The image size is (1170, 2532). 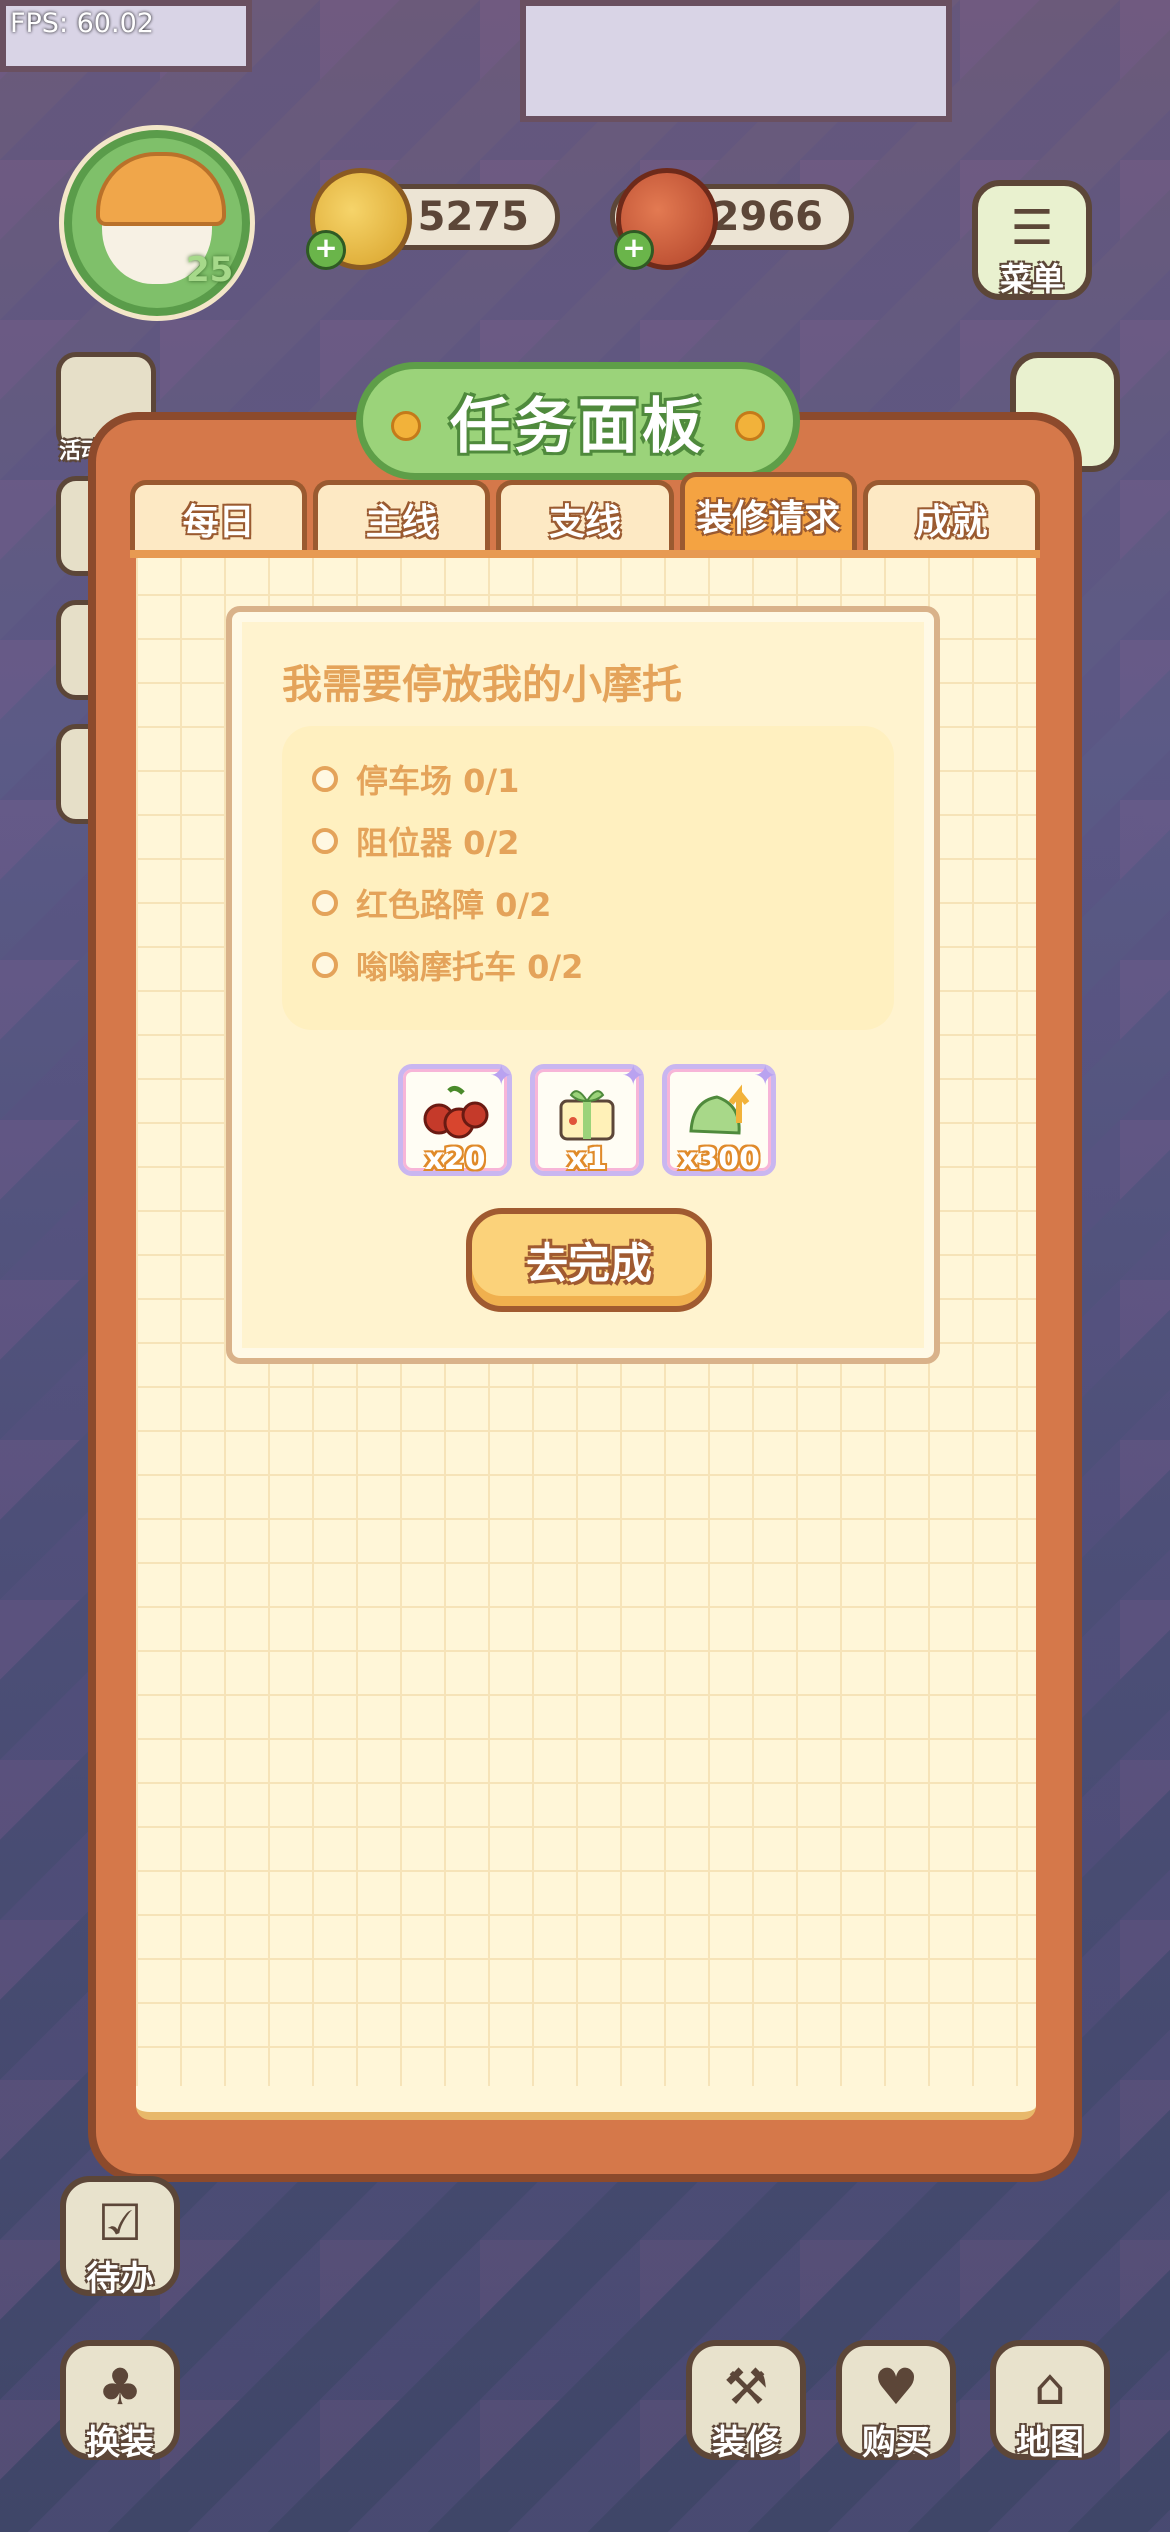 I want to click on tab-main: 主线, so click(x=402, y=516).